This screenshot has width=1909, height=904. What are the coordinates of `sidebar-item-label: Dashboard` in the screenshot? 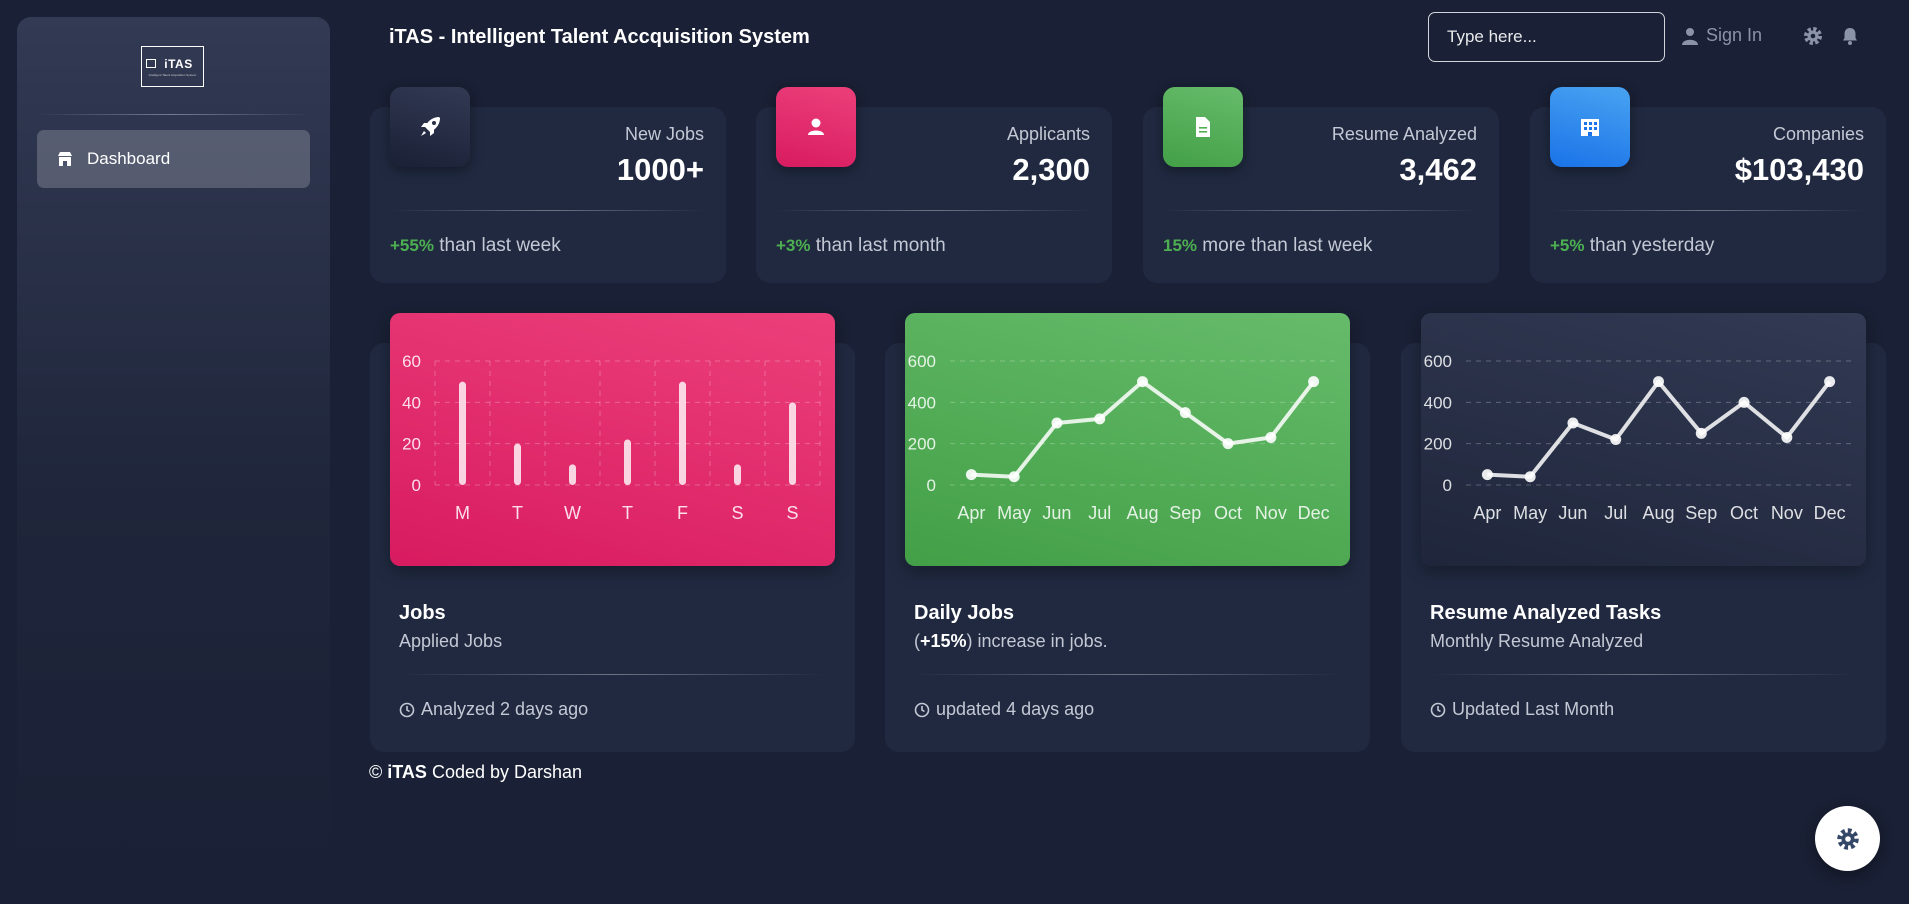 It's located at (129, 158).